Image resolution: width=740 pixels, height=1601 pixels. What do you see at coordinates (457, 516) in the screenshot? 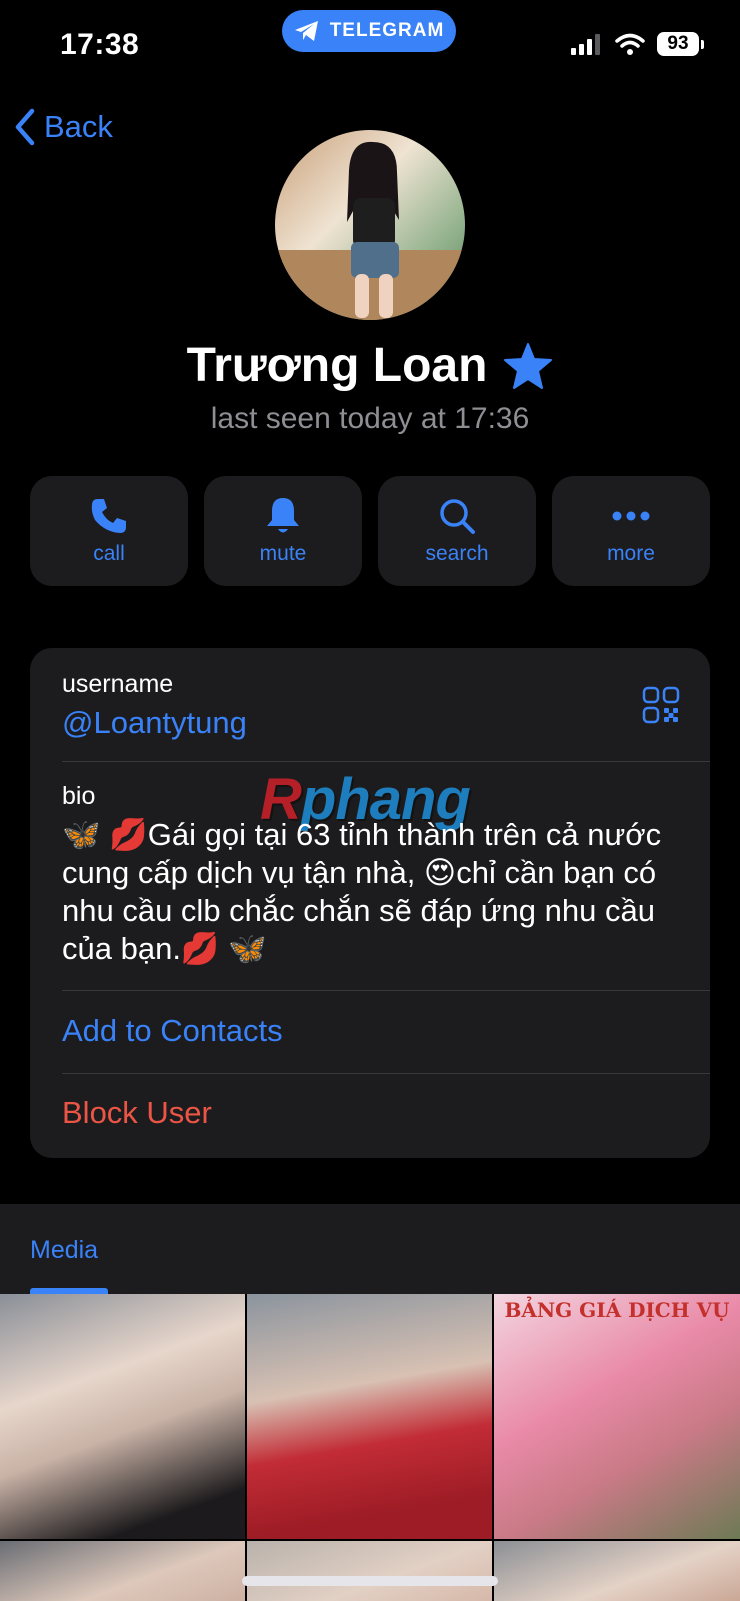
I see `search-icon` at bounding box center [457, 516].